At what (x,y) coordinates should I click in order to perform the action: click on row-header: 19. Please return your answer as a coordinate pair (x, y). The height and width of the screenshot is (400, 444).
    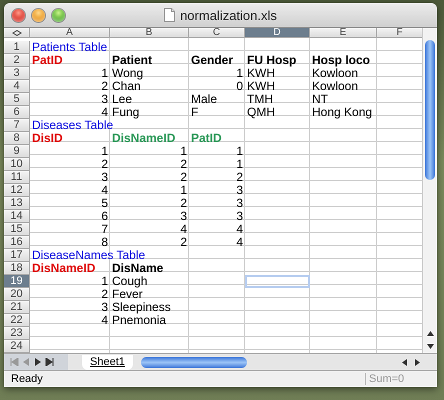
    Looking at the image, I should click on (17, 281).